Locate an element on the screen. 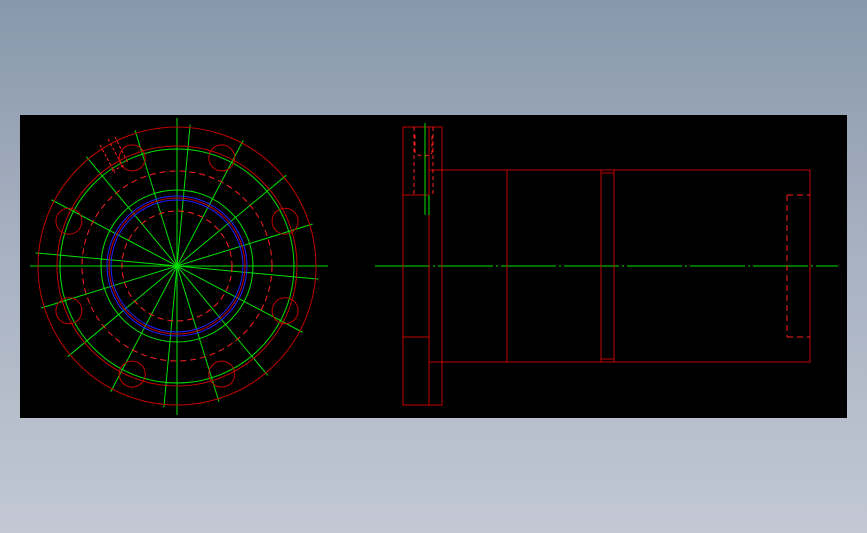 The image size is (867, 533). flange-hidden-lines is located at coordinates (423, 161).